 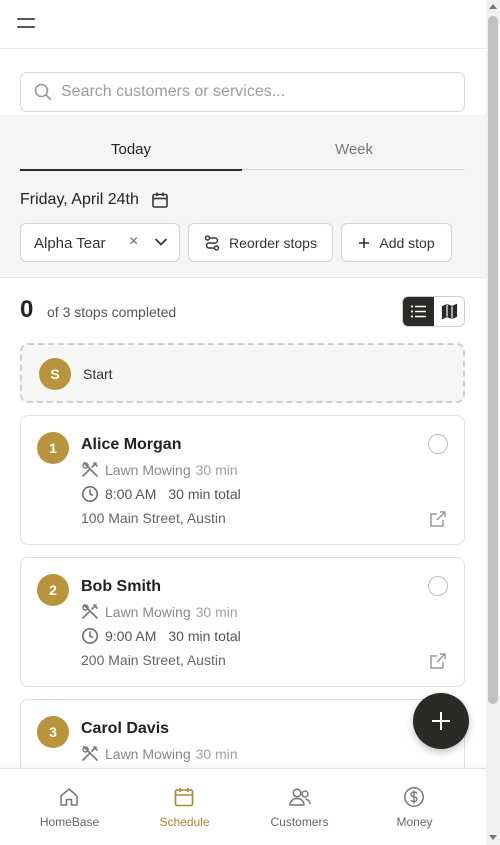 What do you see at coordinates (414, 822) in the screenshot?
I see `nav-label: Money` at bounding box center [414, 822].